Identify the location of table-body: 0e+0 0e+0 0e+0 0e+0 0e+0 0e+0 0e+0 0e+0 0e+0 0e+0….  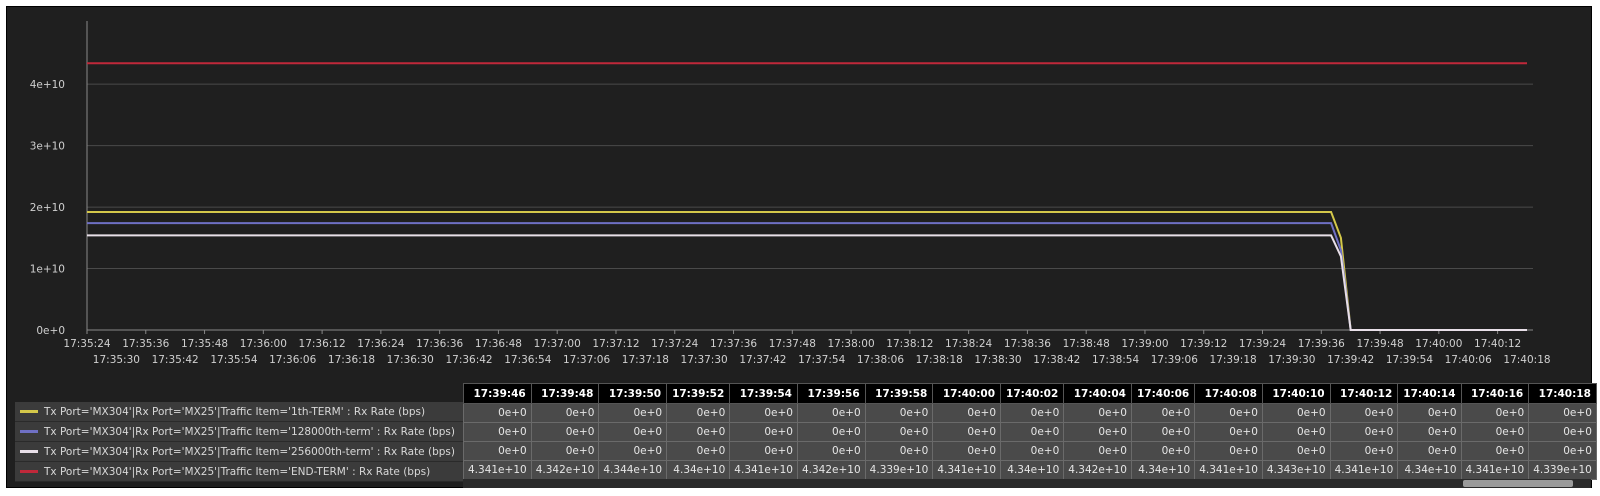
(1030, 441).